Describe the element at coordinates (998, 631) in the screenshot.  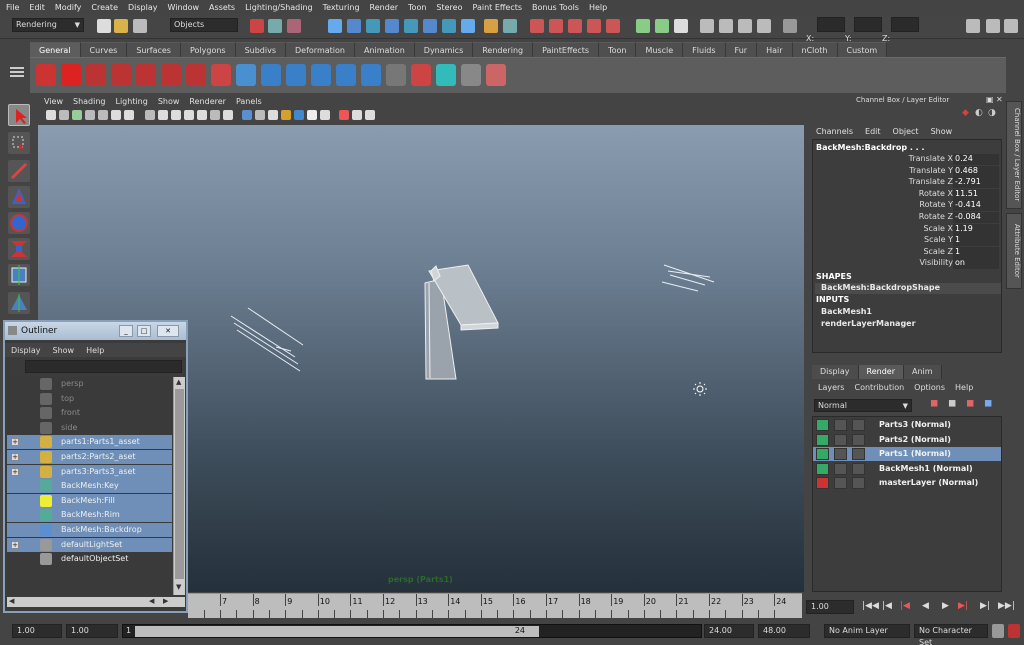
I see `anim-prefs-icon` at that location.